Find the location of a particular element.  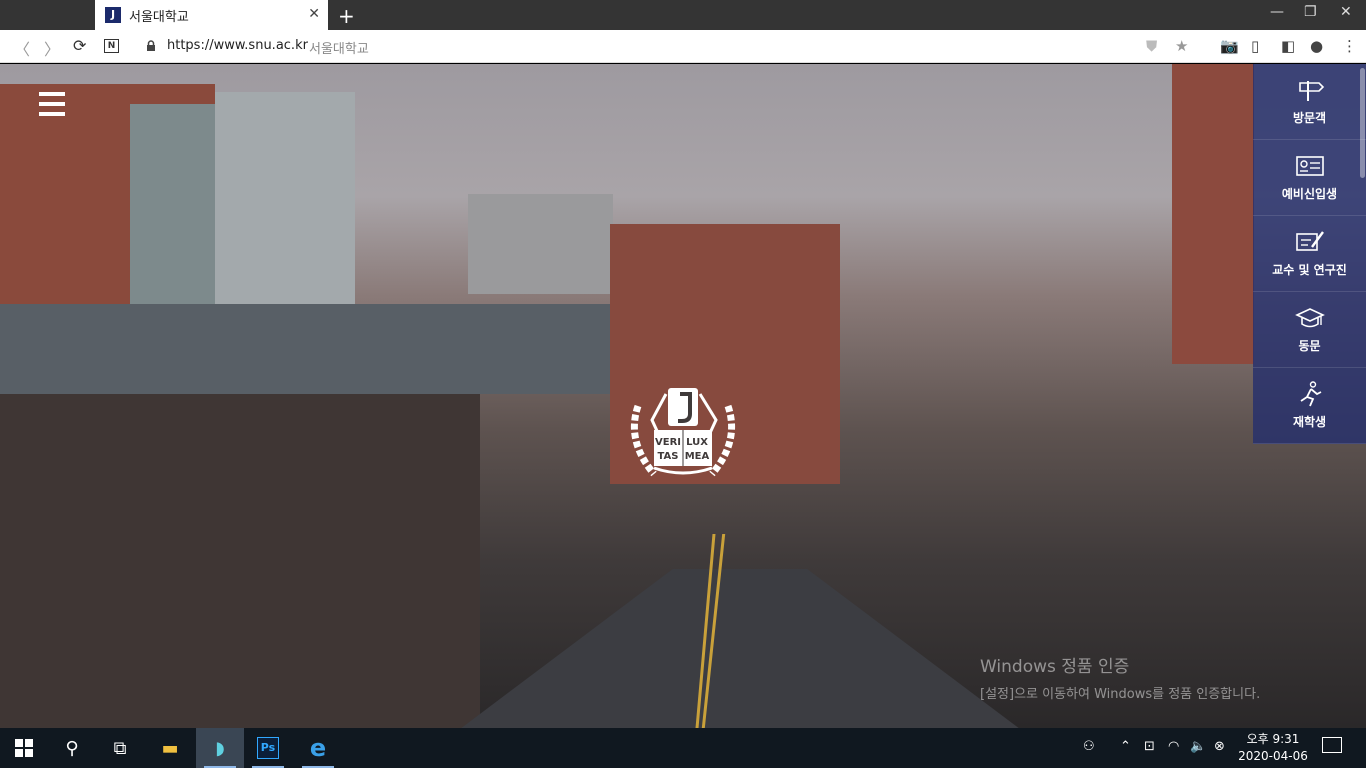

emblem-text-lux: LUX is located at coordinates (697, 442).